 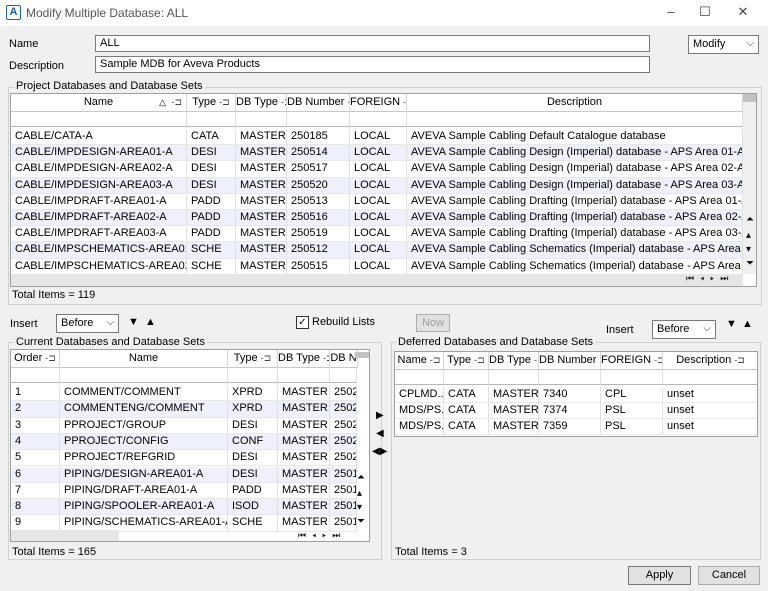 I want to click on table-cell: PSL, so click(x=632, y=411).